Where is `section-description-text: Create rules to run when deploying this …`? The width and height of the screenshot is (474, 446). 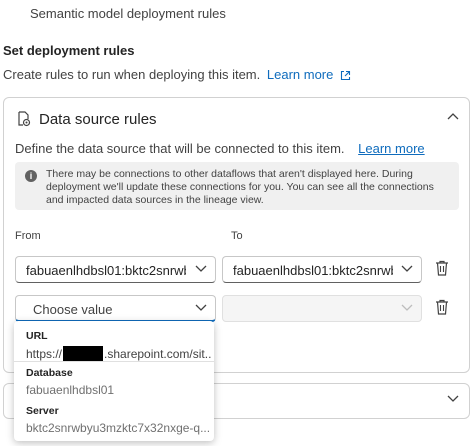
section-description-text: Create rules to run when deploying this … is located at coordinates (132, 74).